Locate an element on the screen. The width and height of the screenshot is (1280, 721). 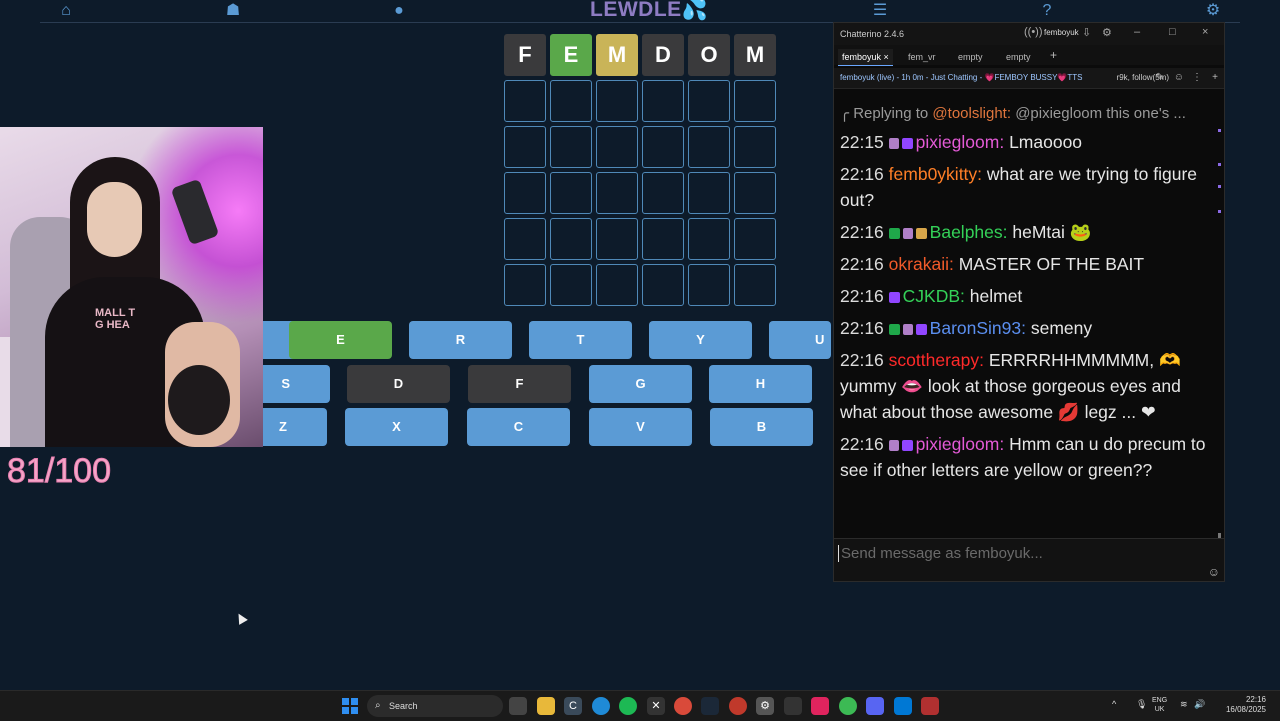
taskbar-search: ⌕ Search is located at coordinates (435, 706).